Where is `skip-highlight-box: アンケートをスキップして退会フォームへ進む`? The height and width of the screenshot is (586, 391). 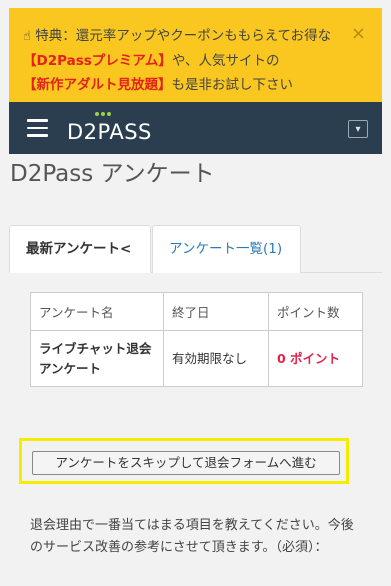
skip-highlight-box: アンケートをスキップして退会フォームへ進む is located at coordinates (184, 461).